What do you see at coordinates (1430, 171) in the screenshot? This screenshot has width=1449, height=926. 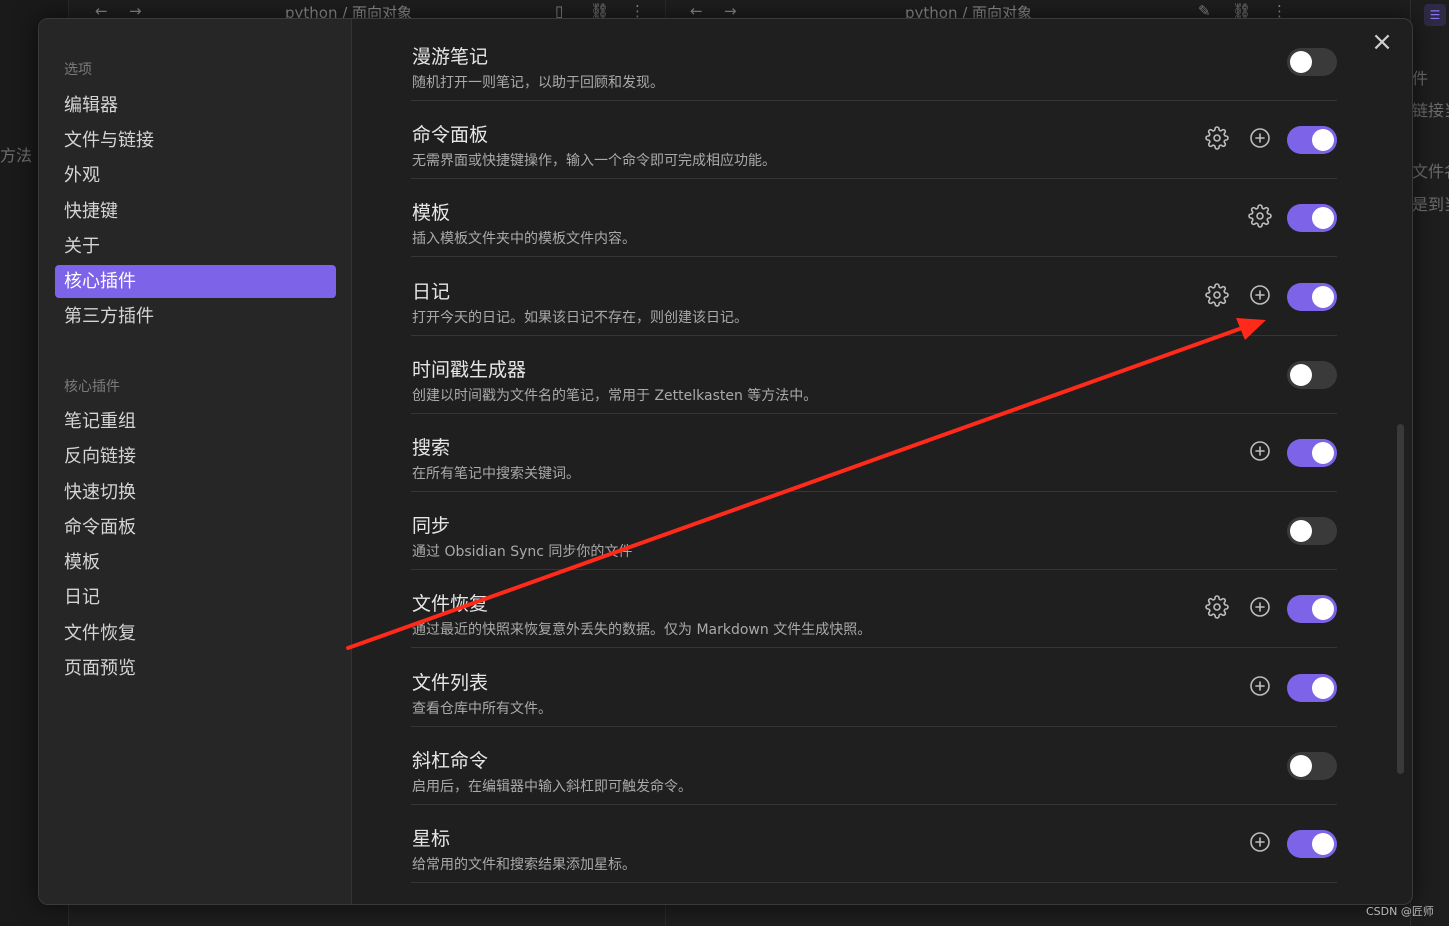 I see `background-right-text-3: 文件名` at bounding box center [1430, 171].